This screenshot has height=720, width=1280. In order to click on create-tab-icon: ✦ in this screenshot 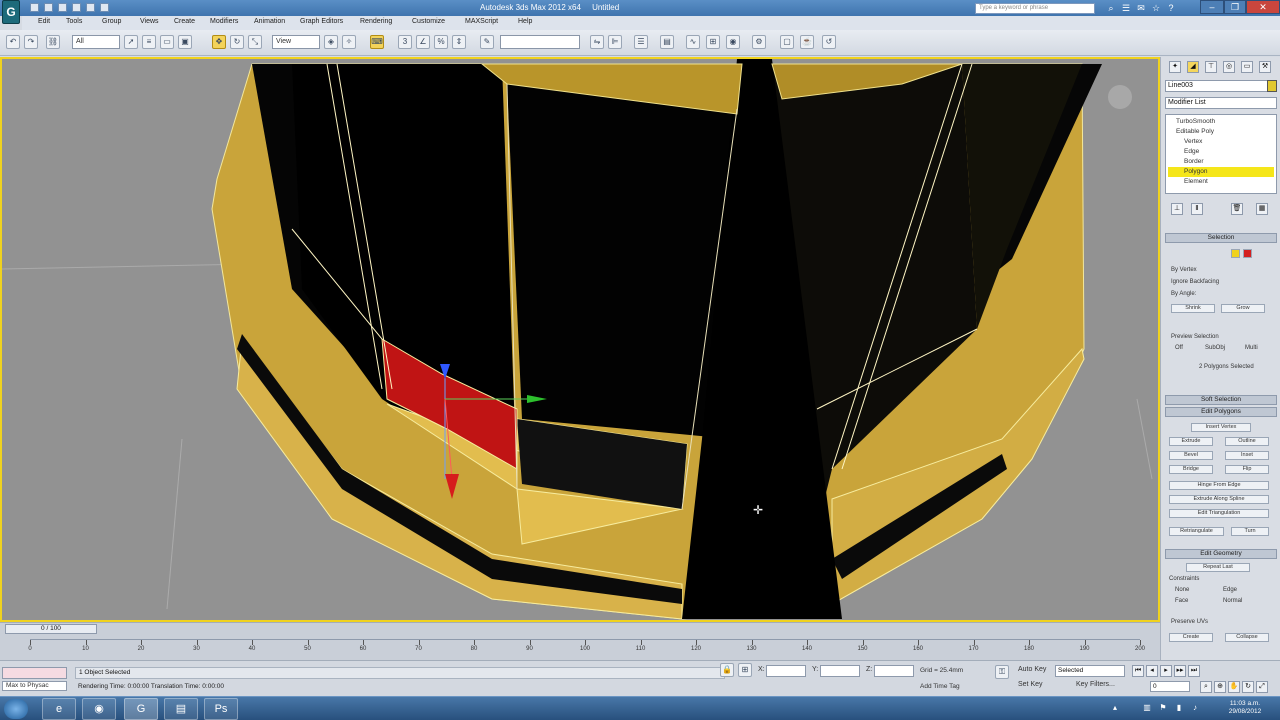, I will do `click(1175, 67)`.